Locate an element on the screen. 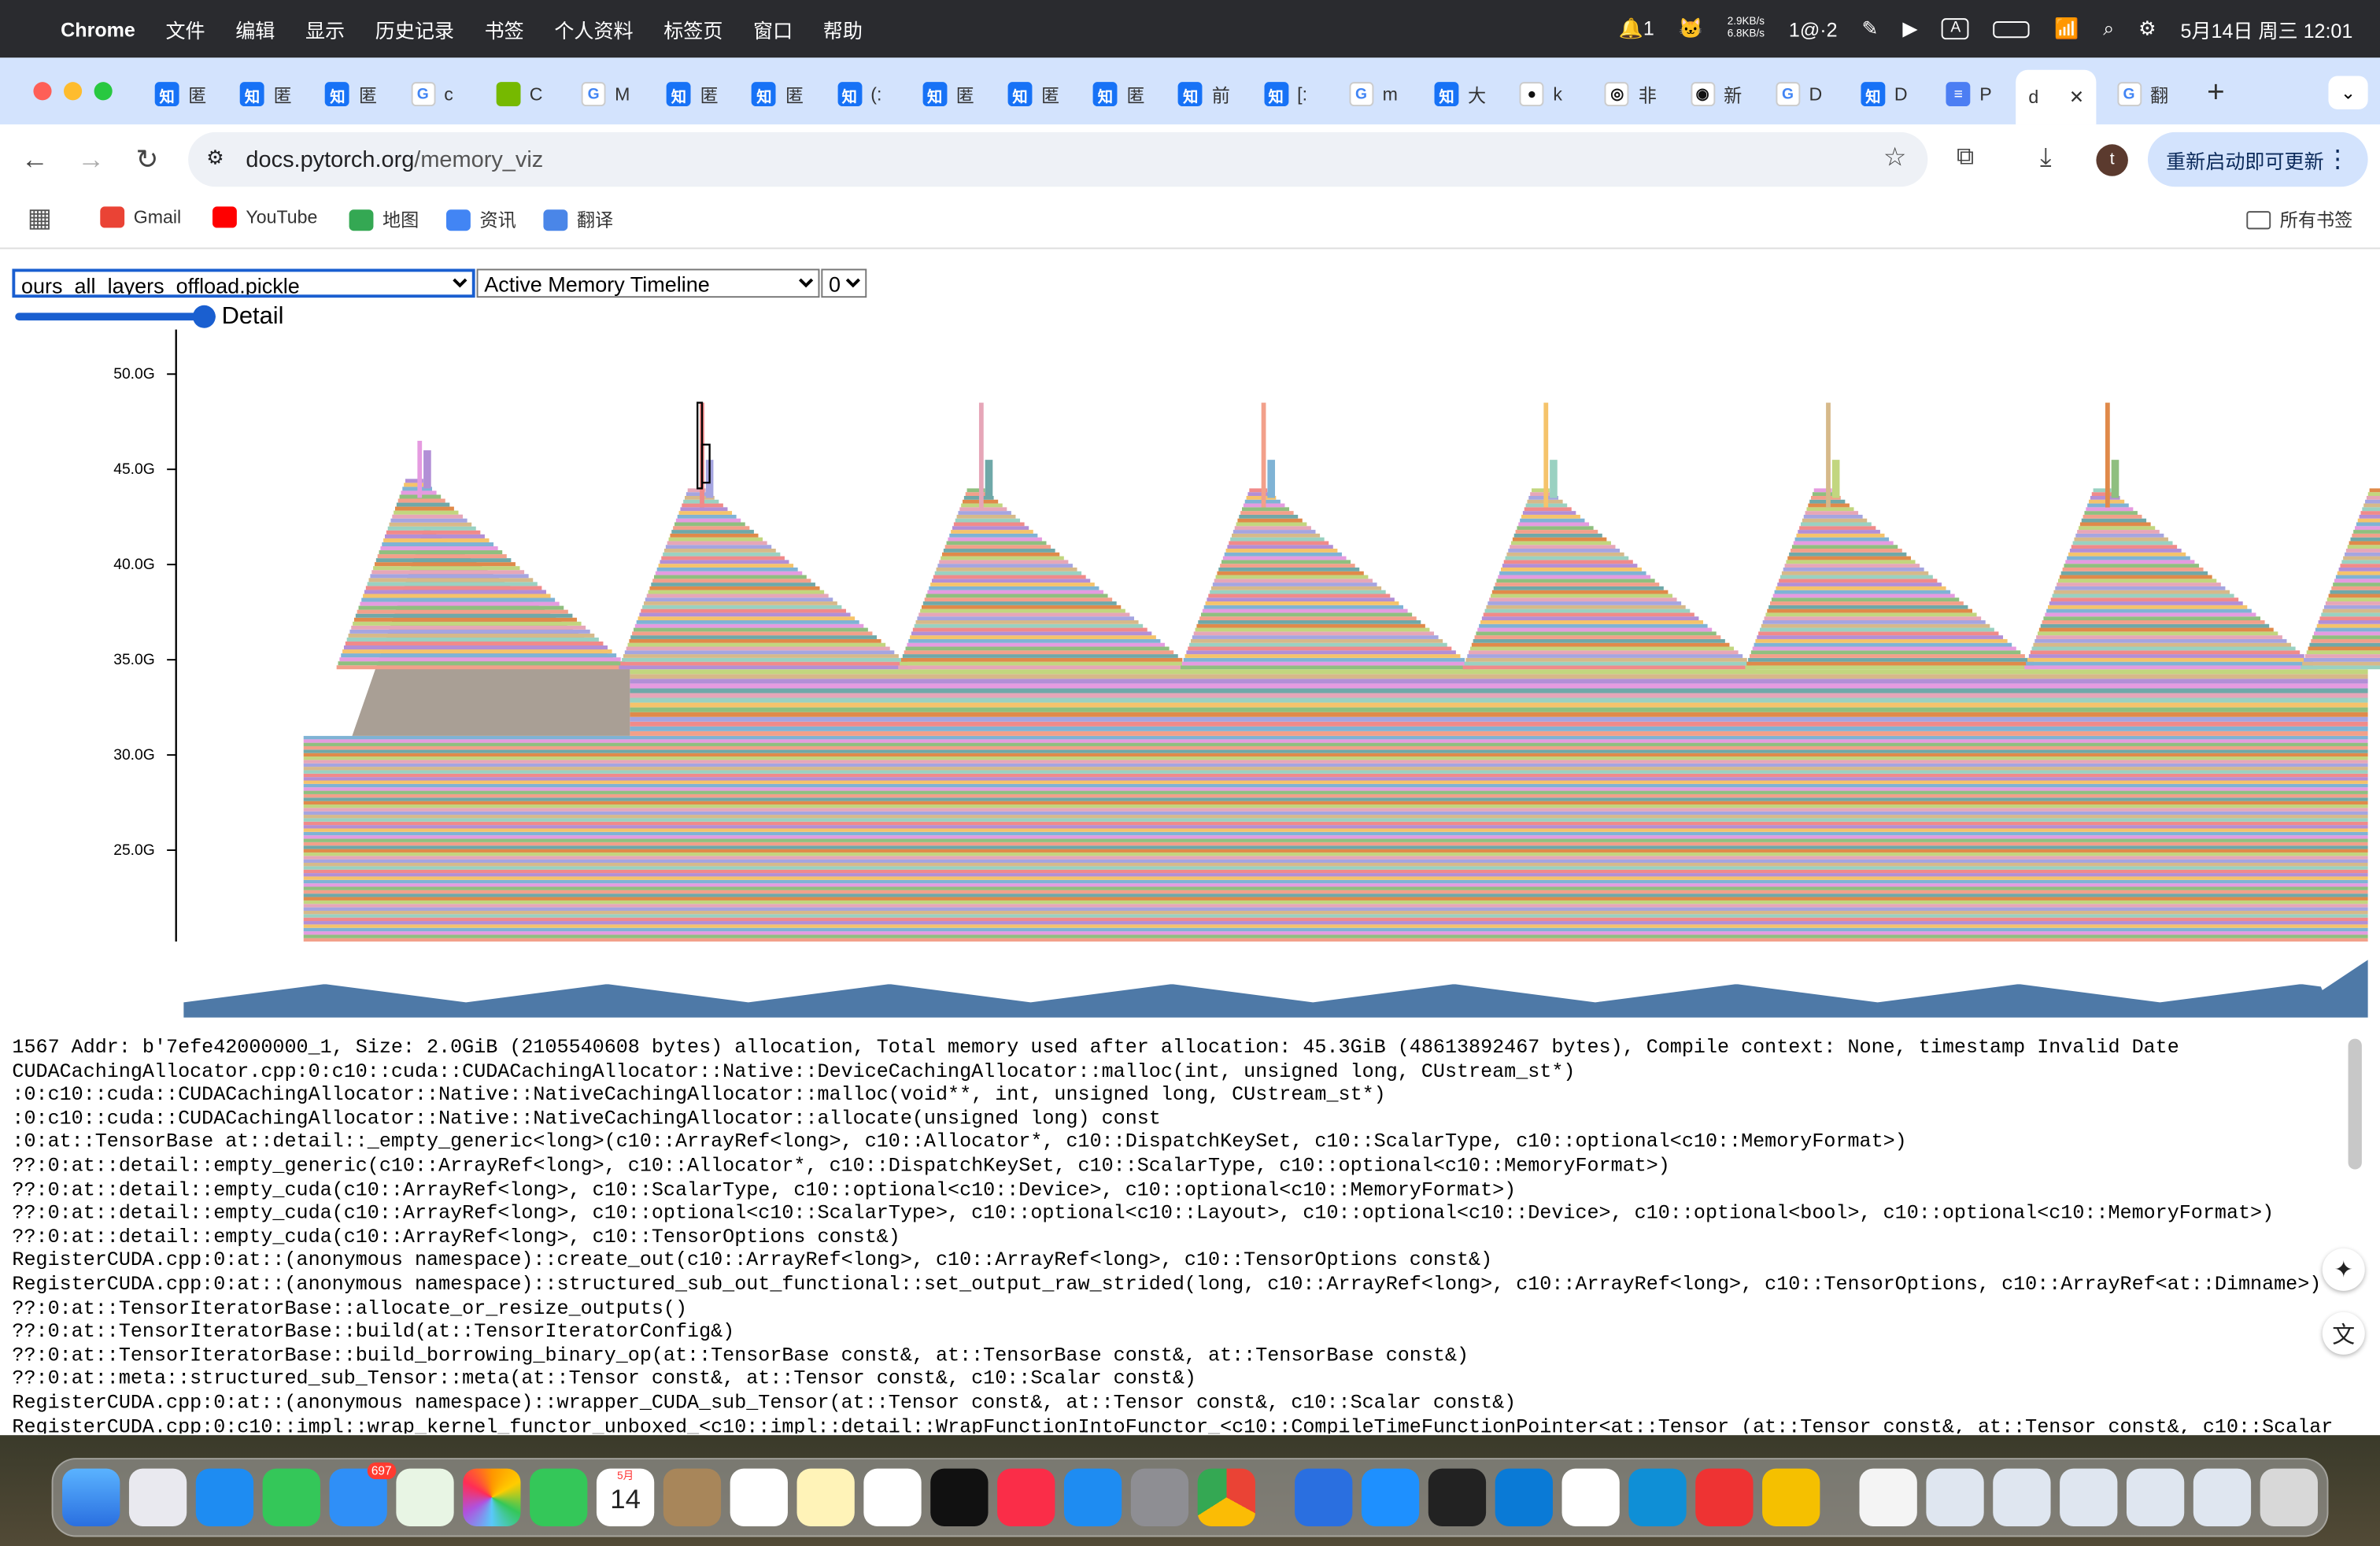 The width and height of the screenshot is (2380, 1546). site-info-icon: ⚙ is located at coordinates (215, 158).